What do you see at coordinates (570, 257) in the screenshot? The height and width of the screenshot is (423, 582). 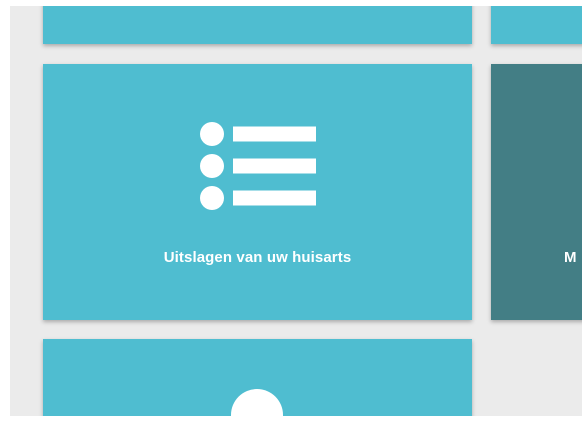 I see `tile-right-partial-label: M` at bounding box center [570, 257].